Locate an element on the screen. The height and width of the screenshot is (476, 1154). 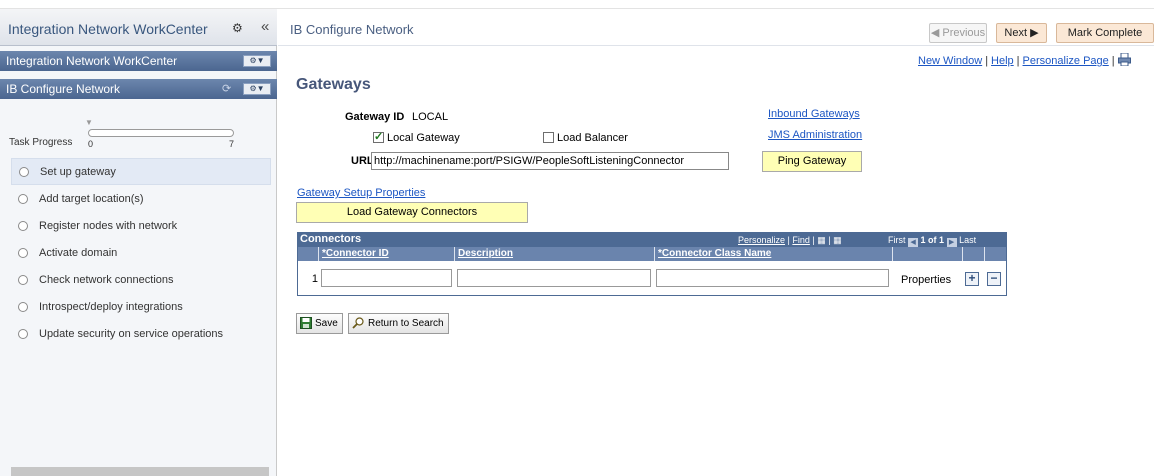
view-all-icon: ▦ is located at coordinates (821, 240).